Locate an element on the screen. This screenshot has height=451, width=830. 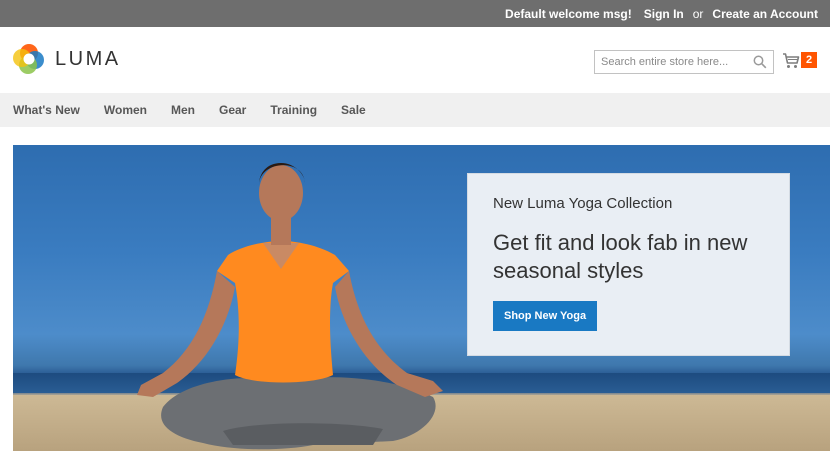
logo: LUMA is located at coordinates (67, 59).